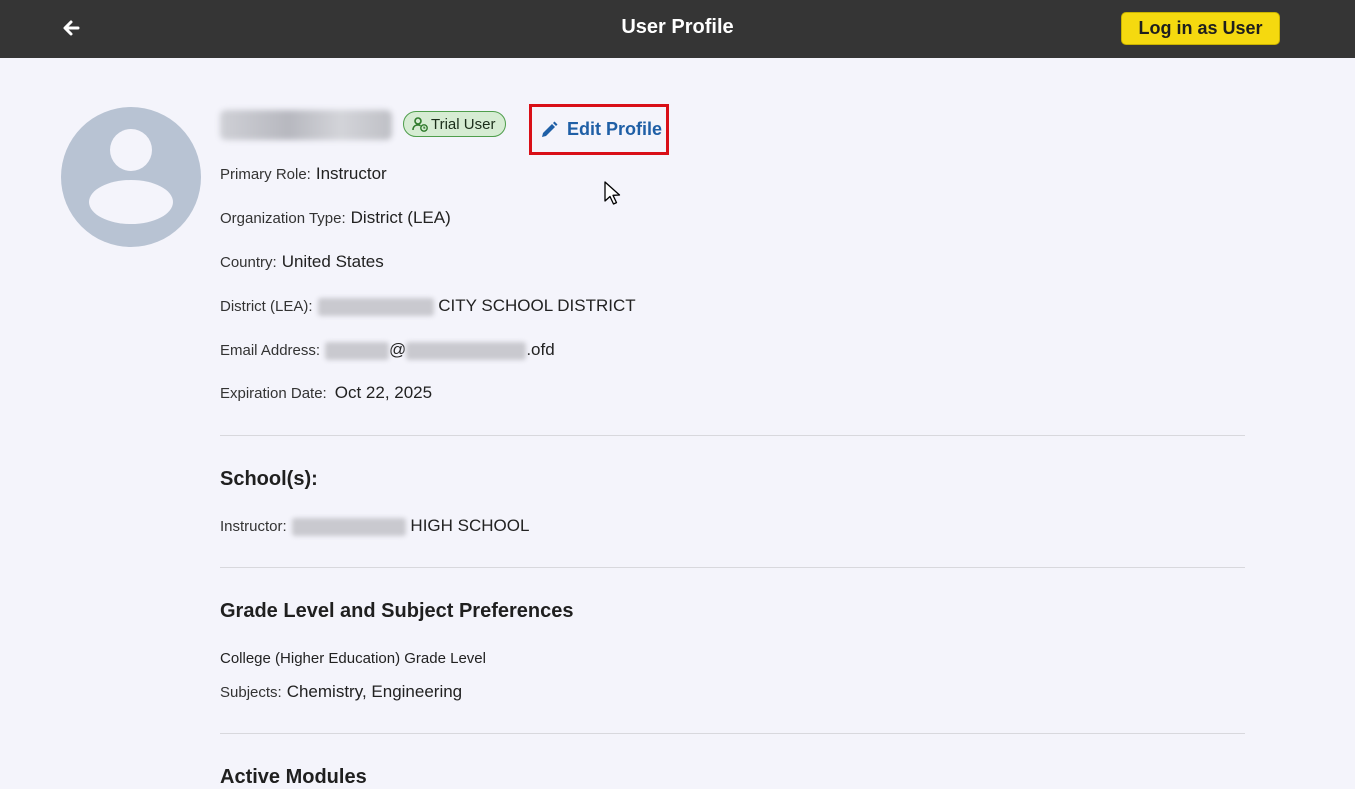 The image size is (1355, 789). Describe the element at coordinates (540, 349) in the screenshot. I see `email-suffix: .ofd` at that location.